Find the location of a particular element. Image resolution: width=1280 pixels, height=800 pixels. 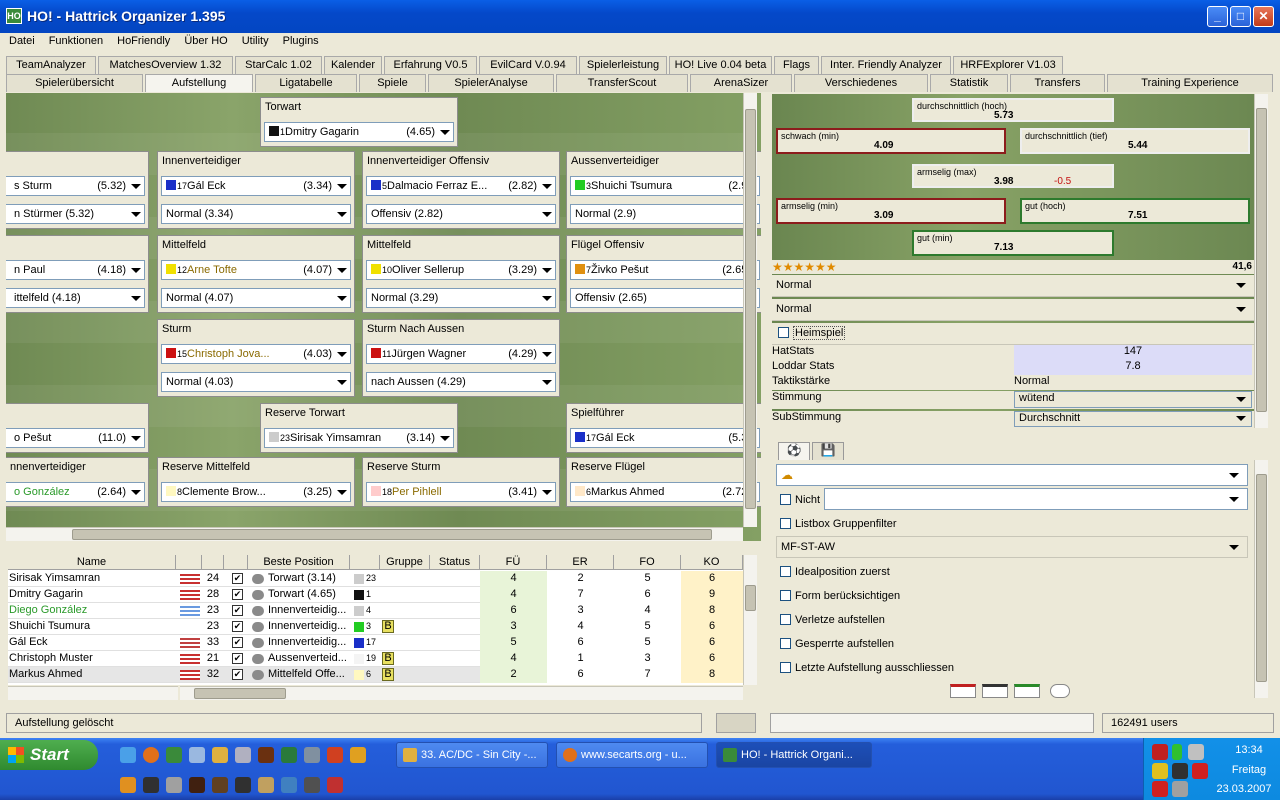

save-icon: 💾 is located at coordinates (828, 451).